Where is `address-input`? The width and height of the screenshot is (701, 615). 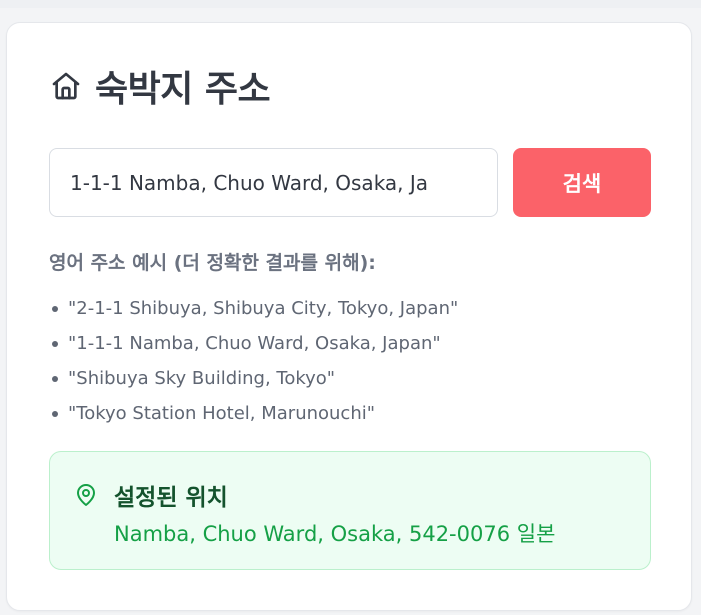
address-input is located at coordinates (273, 182).